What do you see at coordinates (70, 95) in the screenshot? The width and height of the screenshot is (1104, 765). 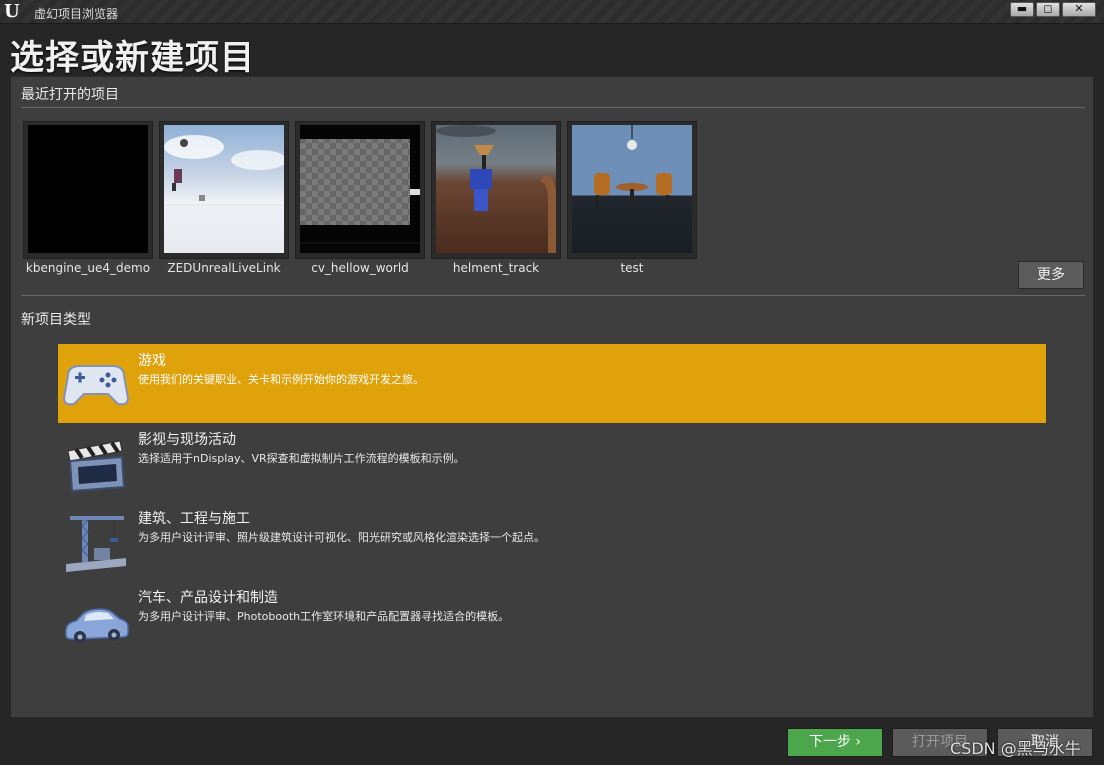 I see `recent-projects-label: 最近打开的项目` at bounding box center [70, 95].